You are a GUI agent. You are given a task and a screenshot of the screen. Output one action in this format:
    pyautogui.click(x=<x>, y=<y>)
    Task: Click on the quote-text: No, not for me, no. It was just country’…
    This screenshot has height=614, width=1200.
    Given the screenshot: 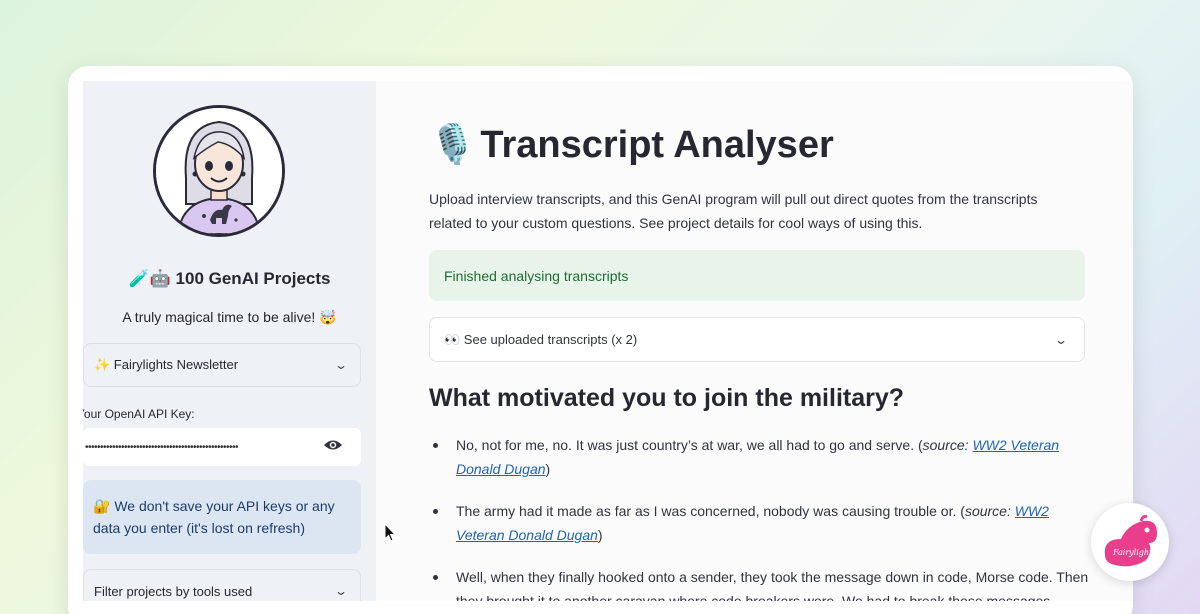 What is the action you would take?
    pyautogui.click(x=689, y=445)
    